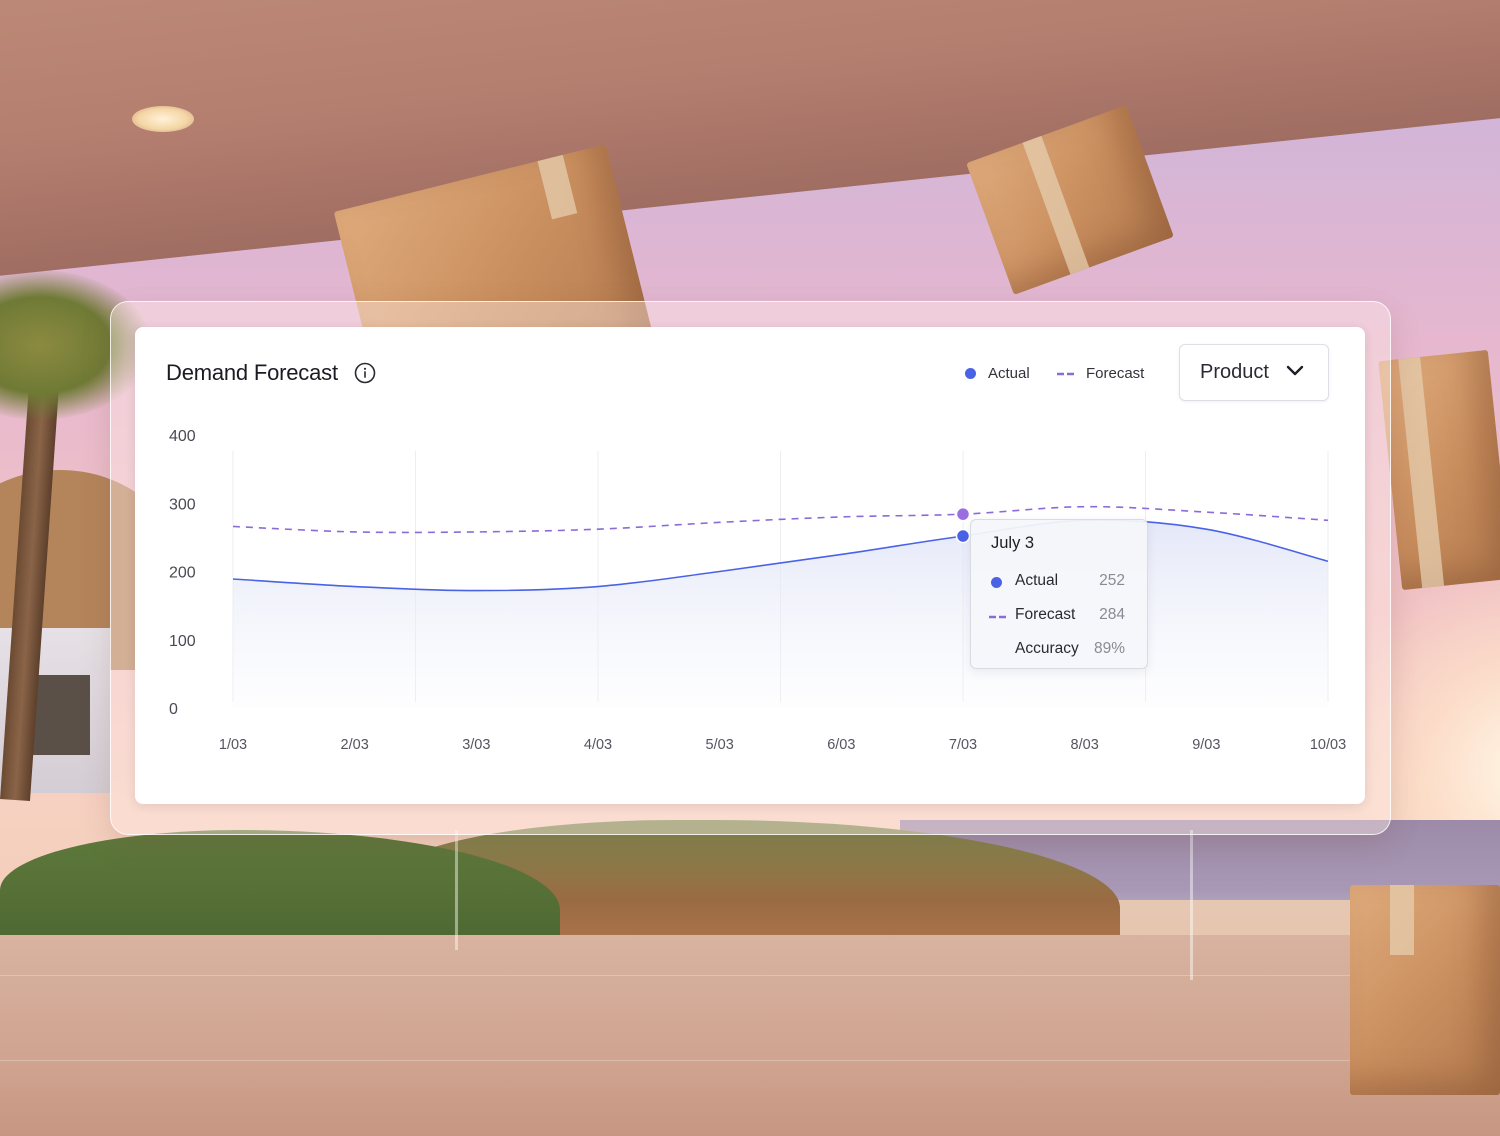 This screenshot has height=1136, width=1500. I want to click on y-tick-label: 300, so click(182, 504).